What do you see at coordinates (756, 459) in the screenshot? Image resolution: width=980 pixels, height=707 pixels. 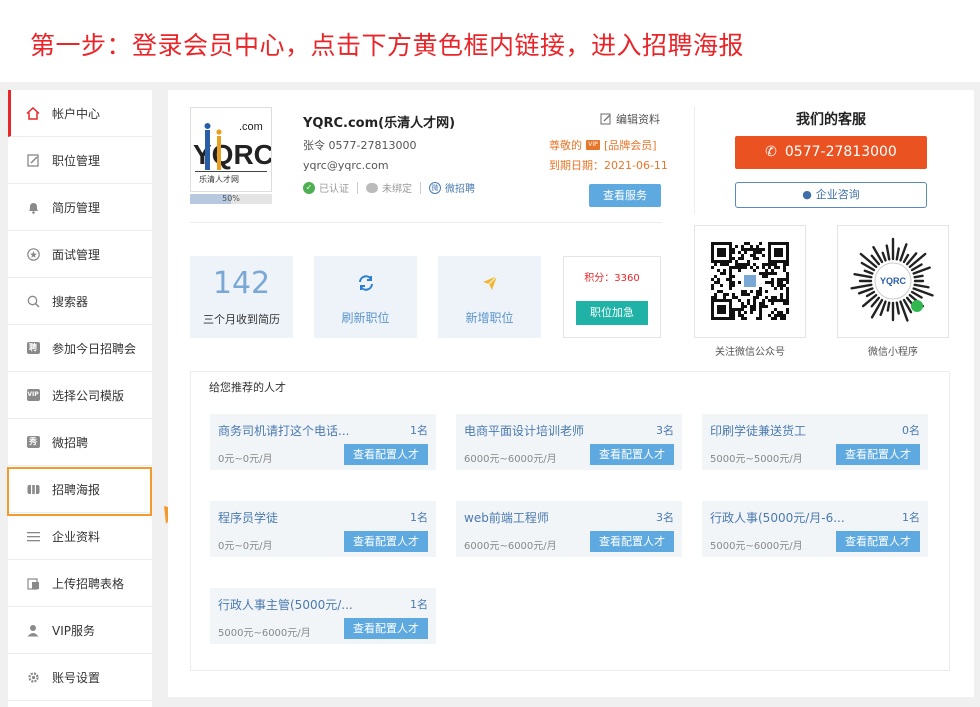 I see `recommend-salary: 5000元~5000元/月` at bounding box center [756, 459].